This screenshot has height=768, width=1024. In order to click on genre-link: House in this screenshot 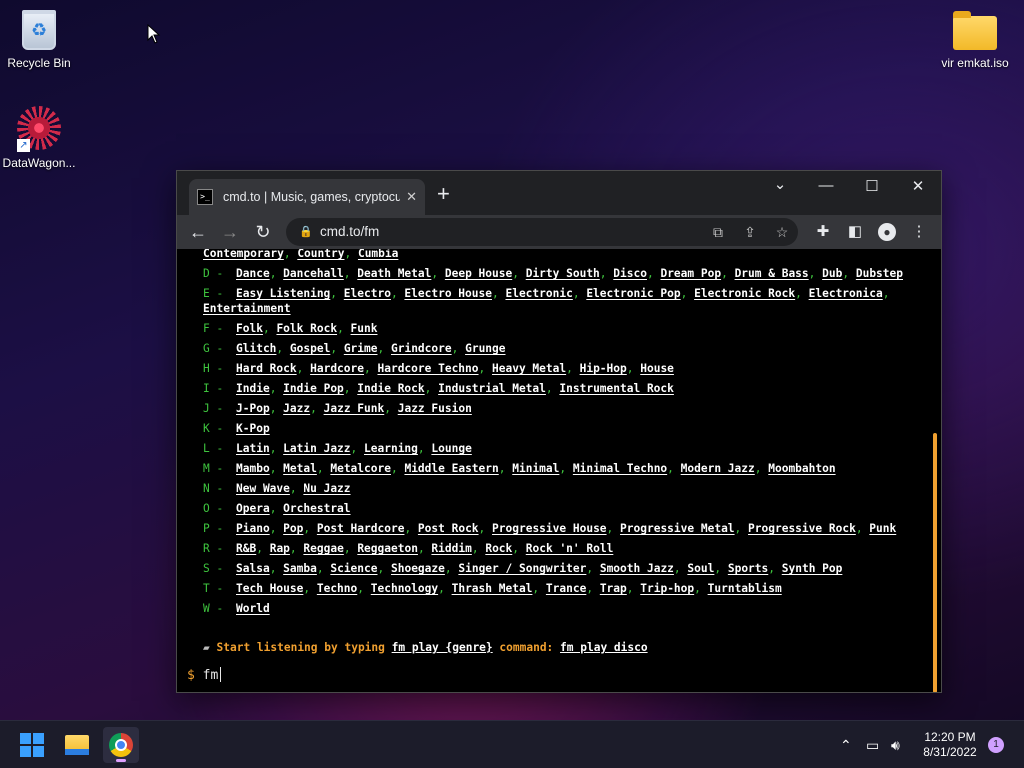, I will do `click(657, 368)`.